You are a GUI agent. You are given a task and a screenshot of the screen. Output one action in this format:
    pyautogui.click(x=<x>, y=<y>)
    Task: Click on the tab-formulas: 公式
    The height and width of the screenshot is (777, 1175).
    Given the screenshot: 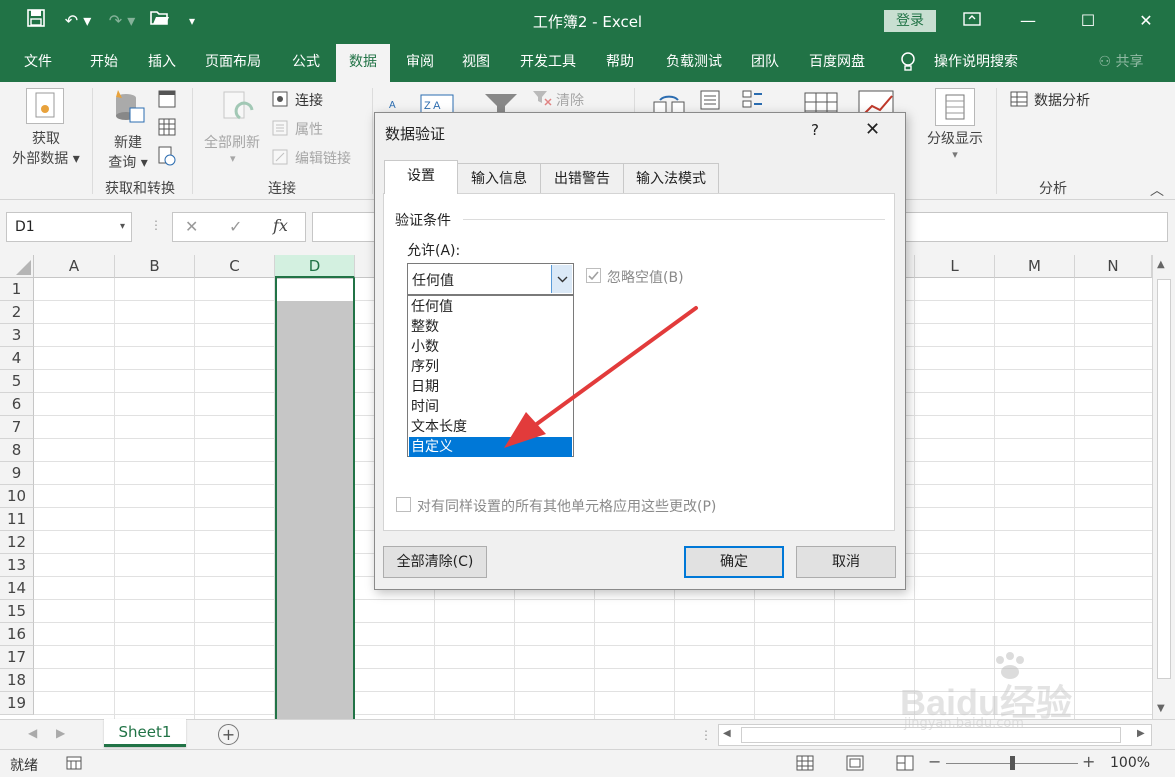 What is the action you would take?
    pyautogui.click(x=306, y=62)
    